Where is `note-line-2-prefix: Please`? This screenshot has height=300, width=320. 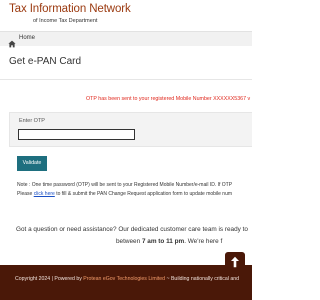 note-line-2-prefix: Please is located at coordinates (25, 194).